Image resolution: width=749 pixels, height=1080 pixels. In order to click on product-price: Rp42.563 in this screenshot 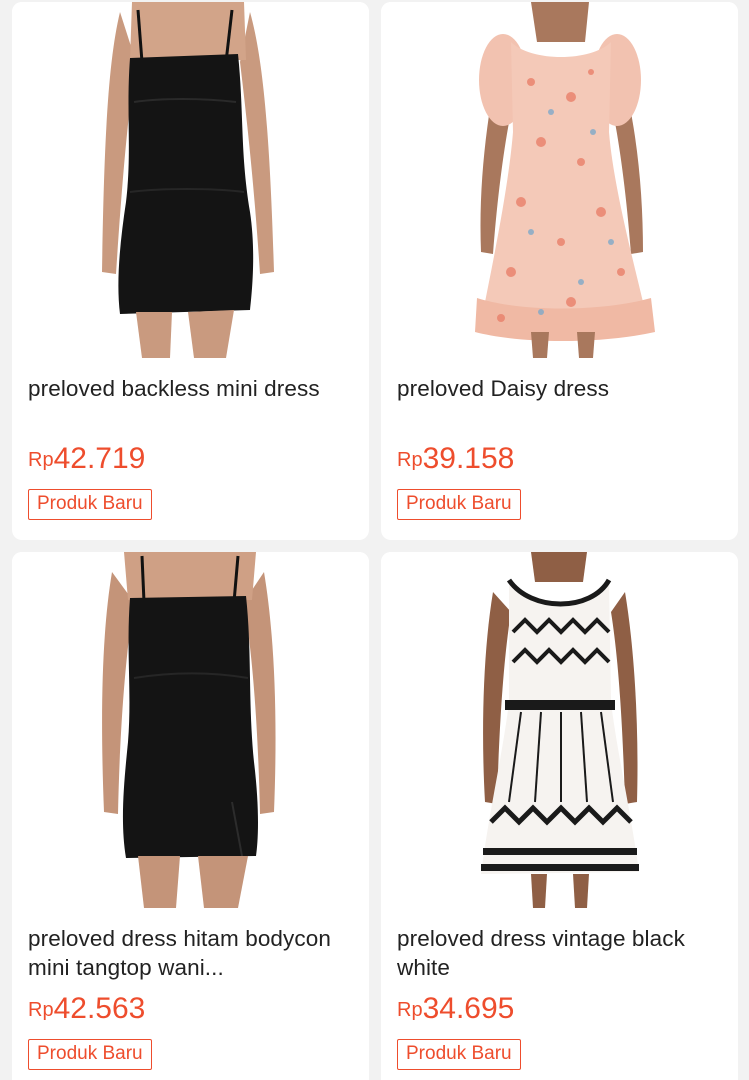, I will do `click(86, 1009)`.